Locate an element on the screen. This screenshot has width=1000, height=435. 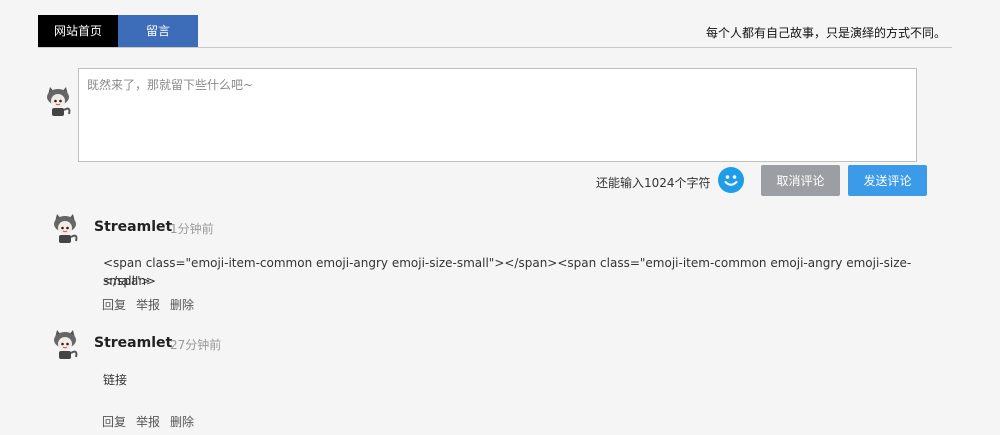
tab-home: 网站首页 is located at coordinates (78, 31).